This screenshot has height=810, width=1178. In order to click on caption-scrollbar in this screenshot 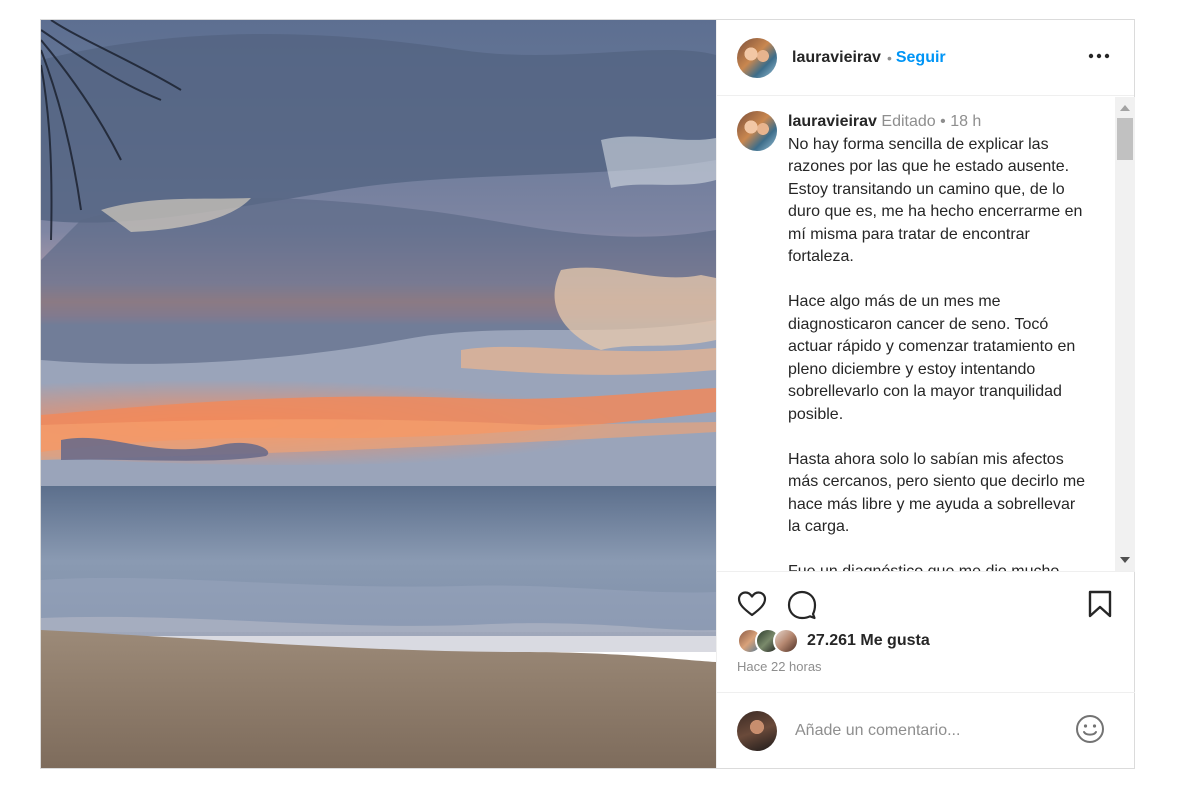, I will do `click(1125, 334)`.